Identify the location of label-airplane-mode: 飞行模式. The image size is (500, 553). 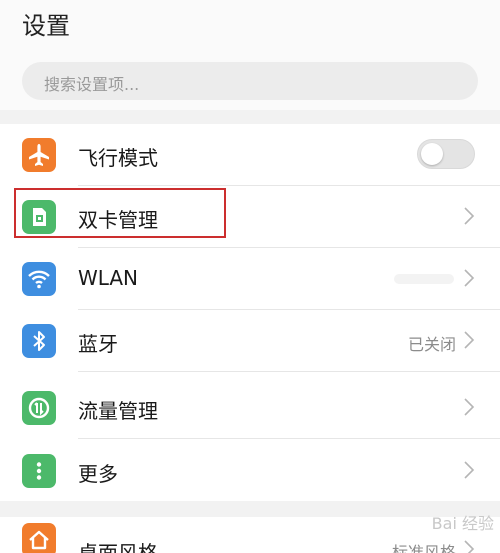
(118, 158).